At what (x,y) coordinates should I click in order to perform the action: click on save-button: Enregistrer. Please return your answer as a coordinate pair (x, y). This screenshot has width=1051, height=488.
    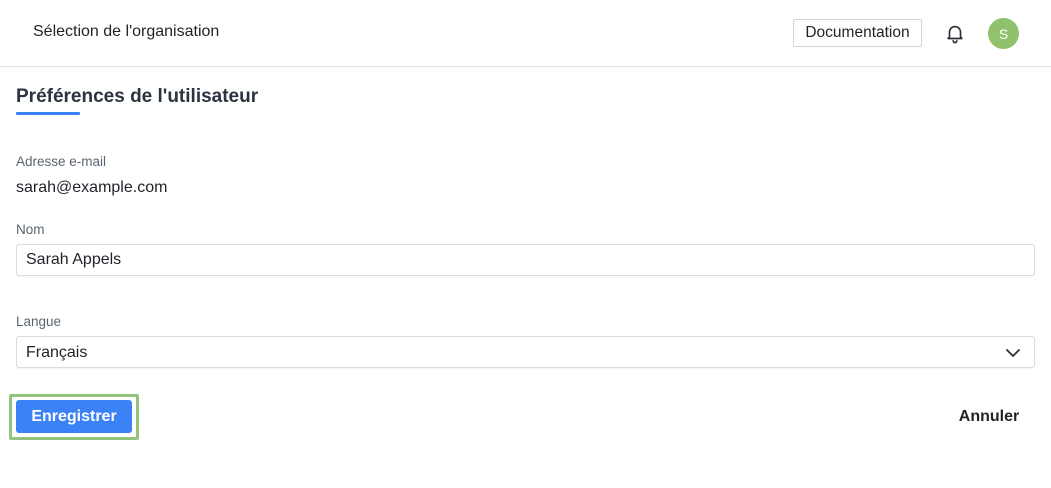
    Looking at the image, I should click on (74, 416).